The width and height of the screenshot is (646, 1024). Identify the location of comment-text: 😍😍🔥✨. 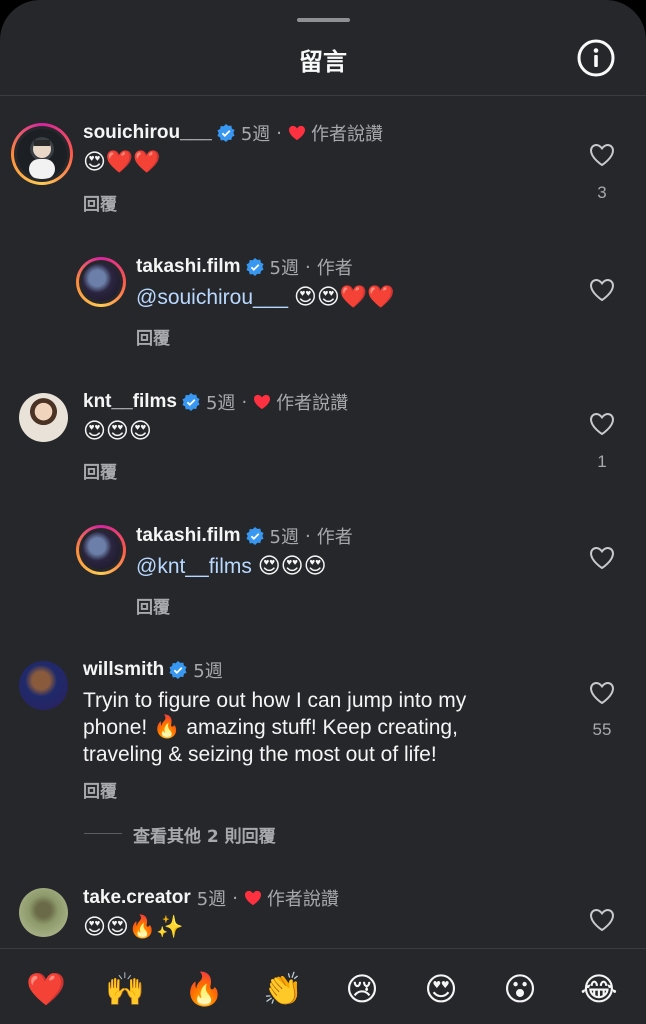
(133, 927).